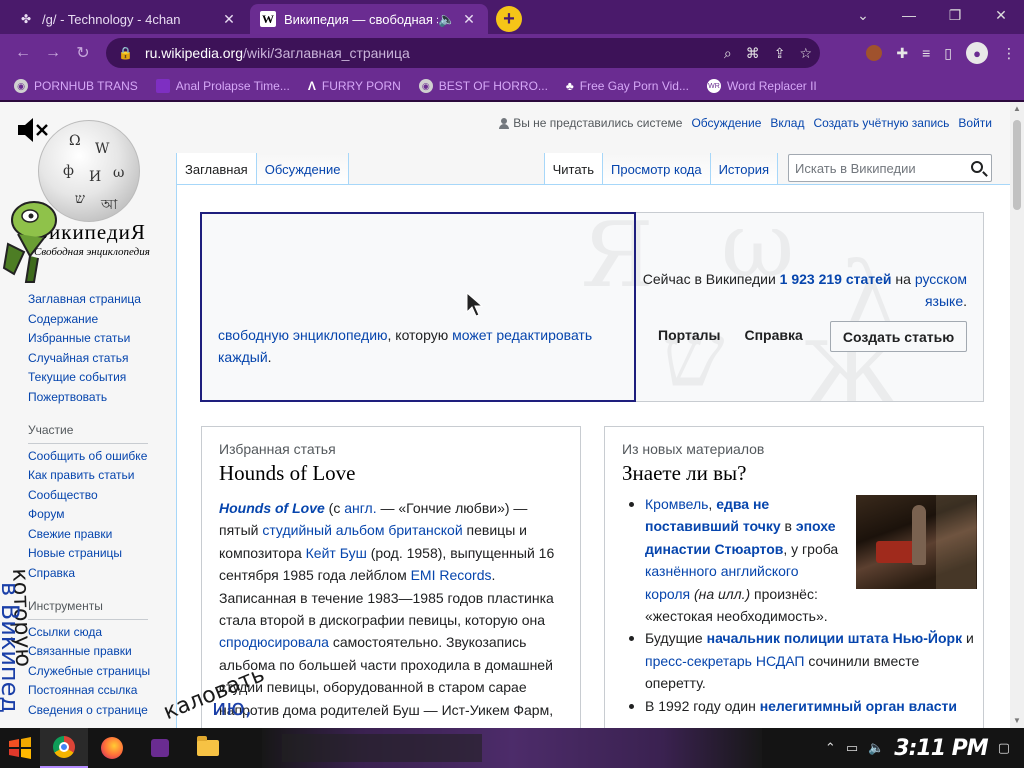  I want to click on back-icon: ←, so click(23, 53).